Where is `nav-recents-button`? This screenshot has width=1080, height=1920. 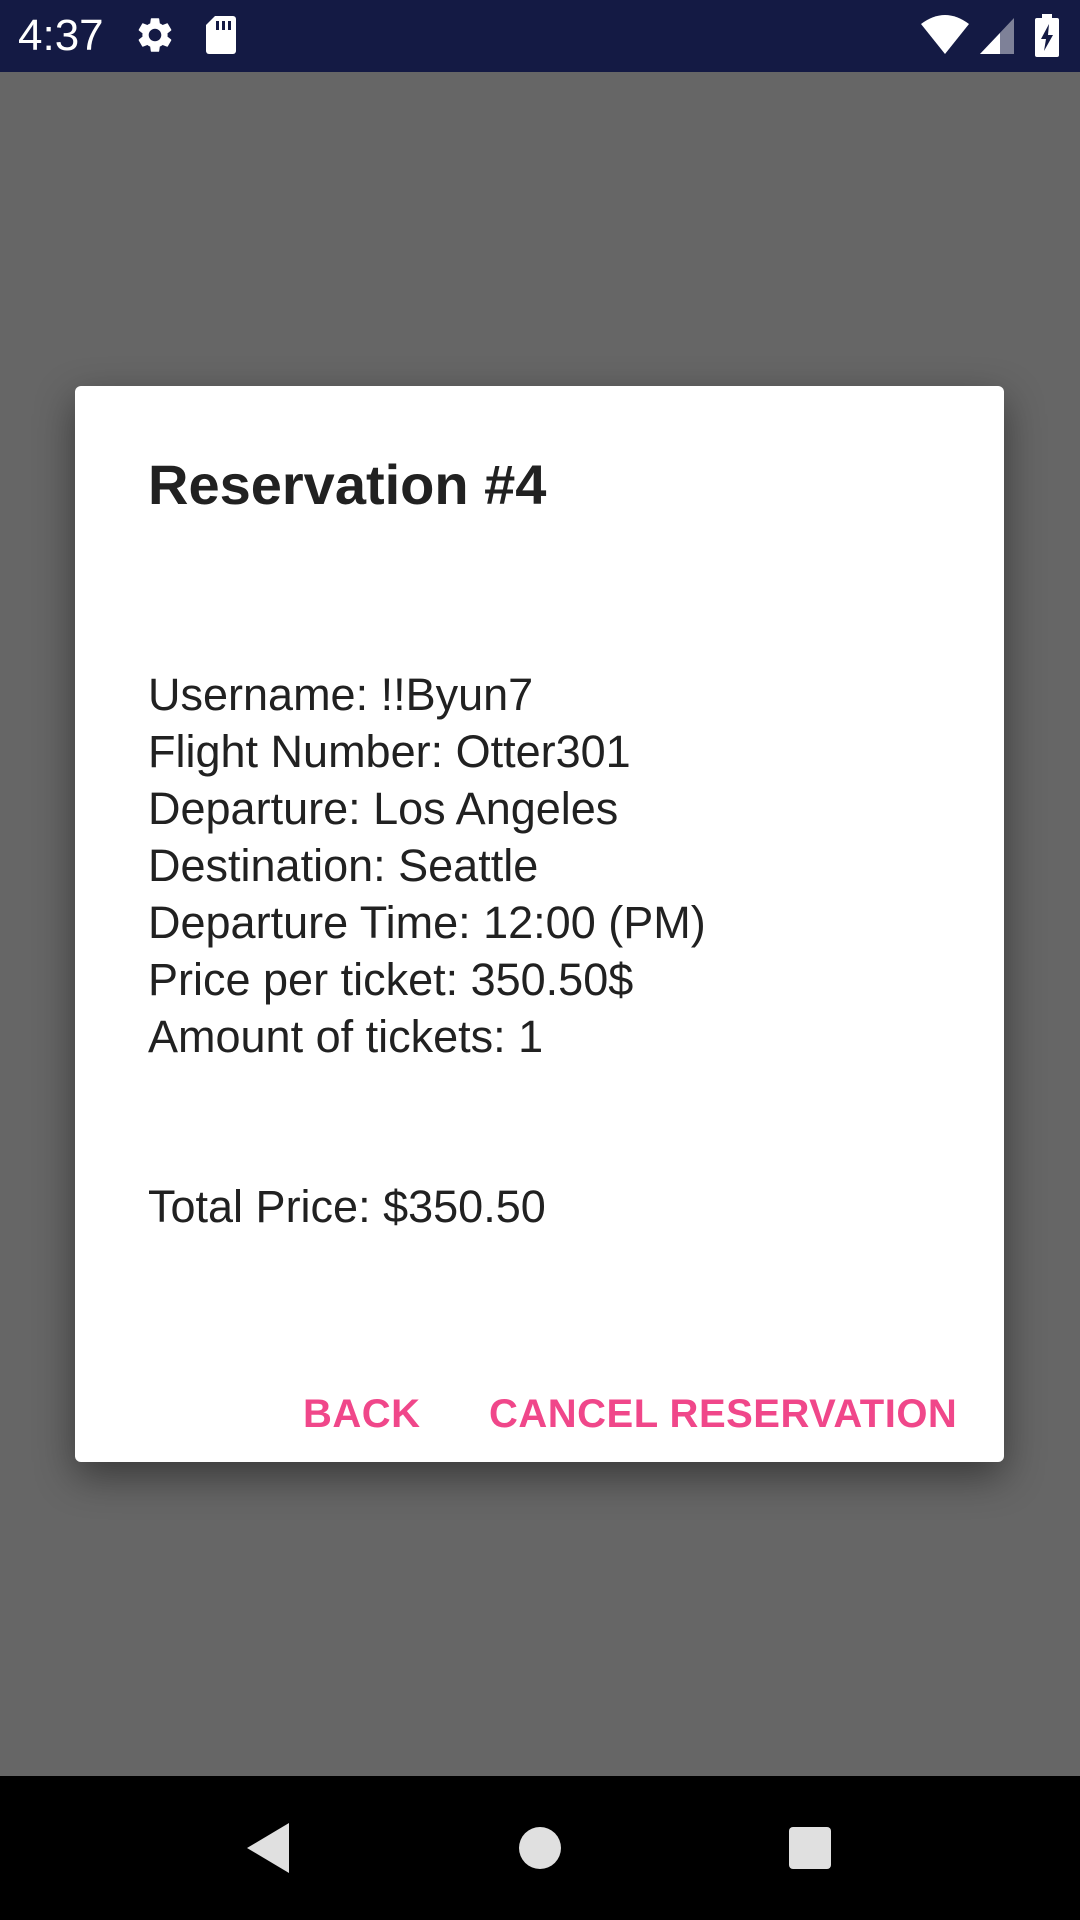 nav-recents-button is located at coordinates (810, 1848).